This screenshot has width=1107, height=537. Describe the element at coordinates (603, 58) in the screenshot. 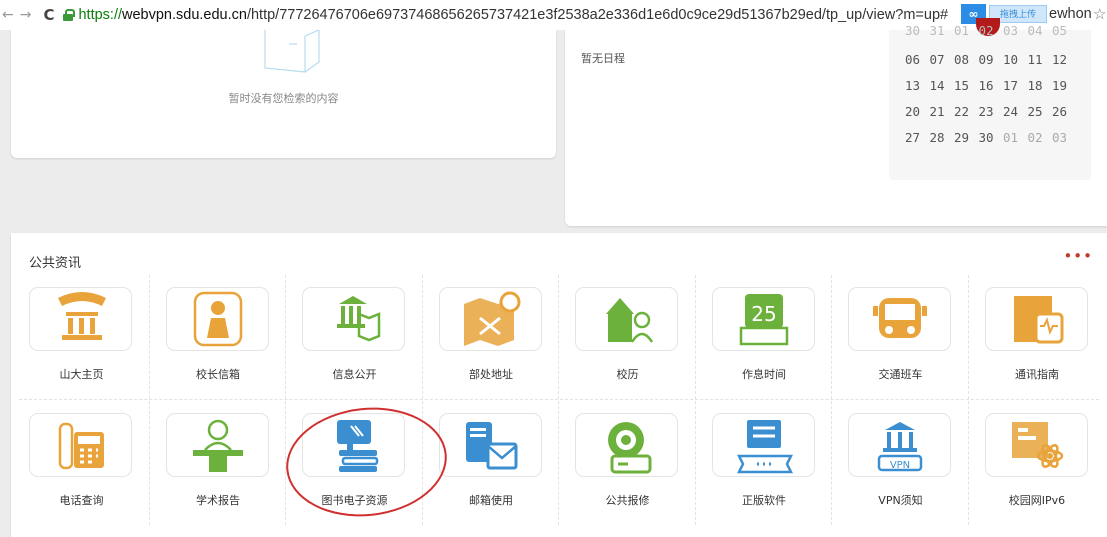

I see `no-schedule-text: 暂无日程` at that location.